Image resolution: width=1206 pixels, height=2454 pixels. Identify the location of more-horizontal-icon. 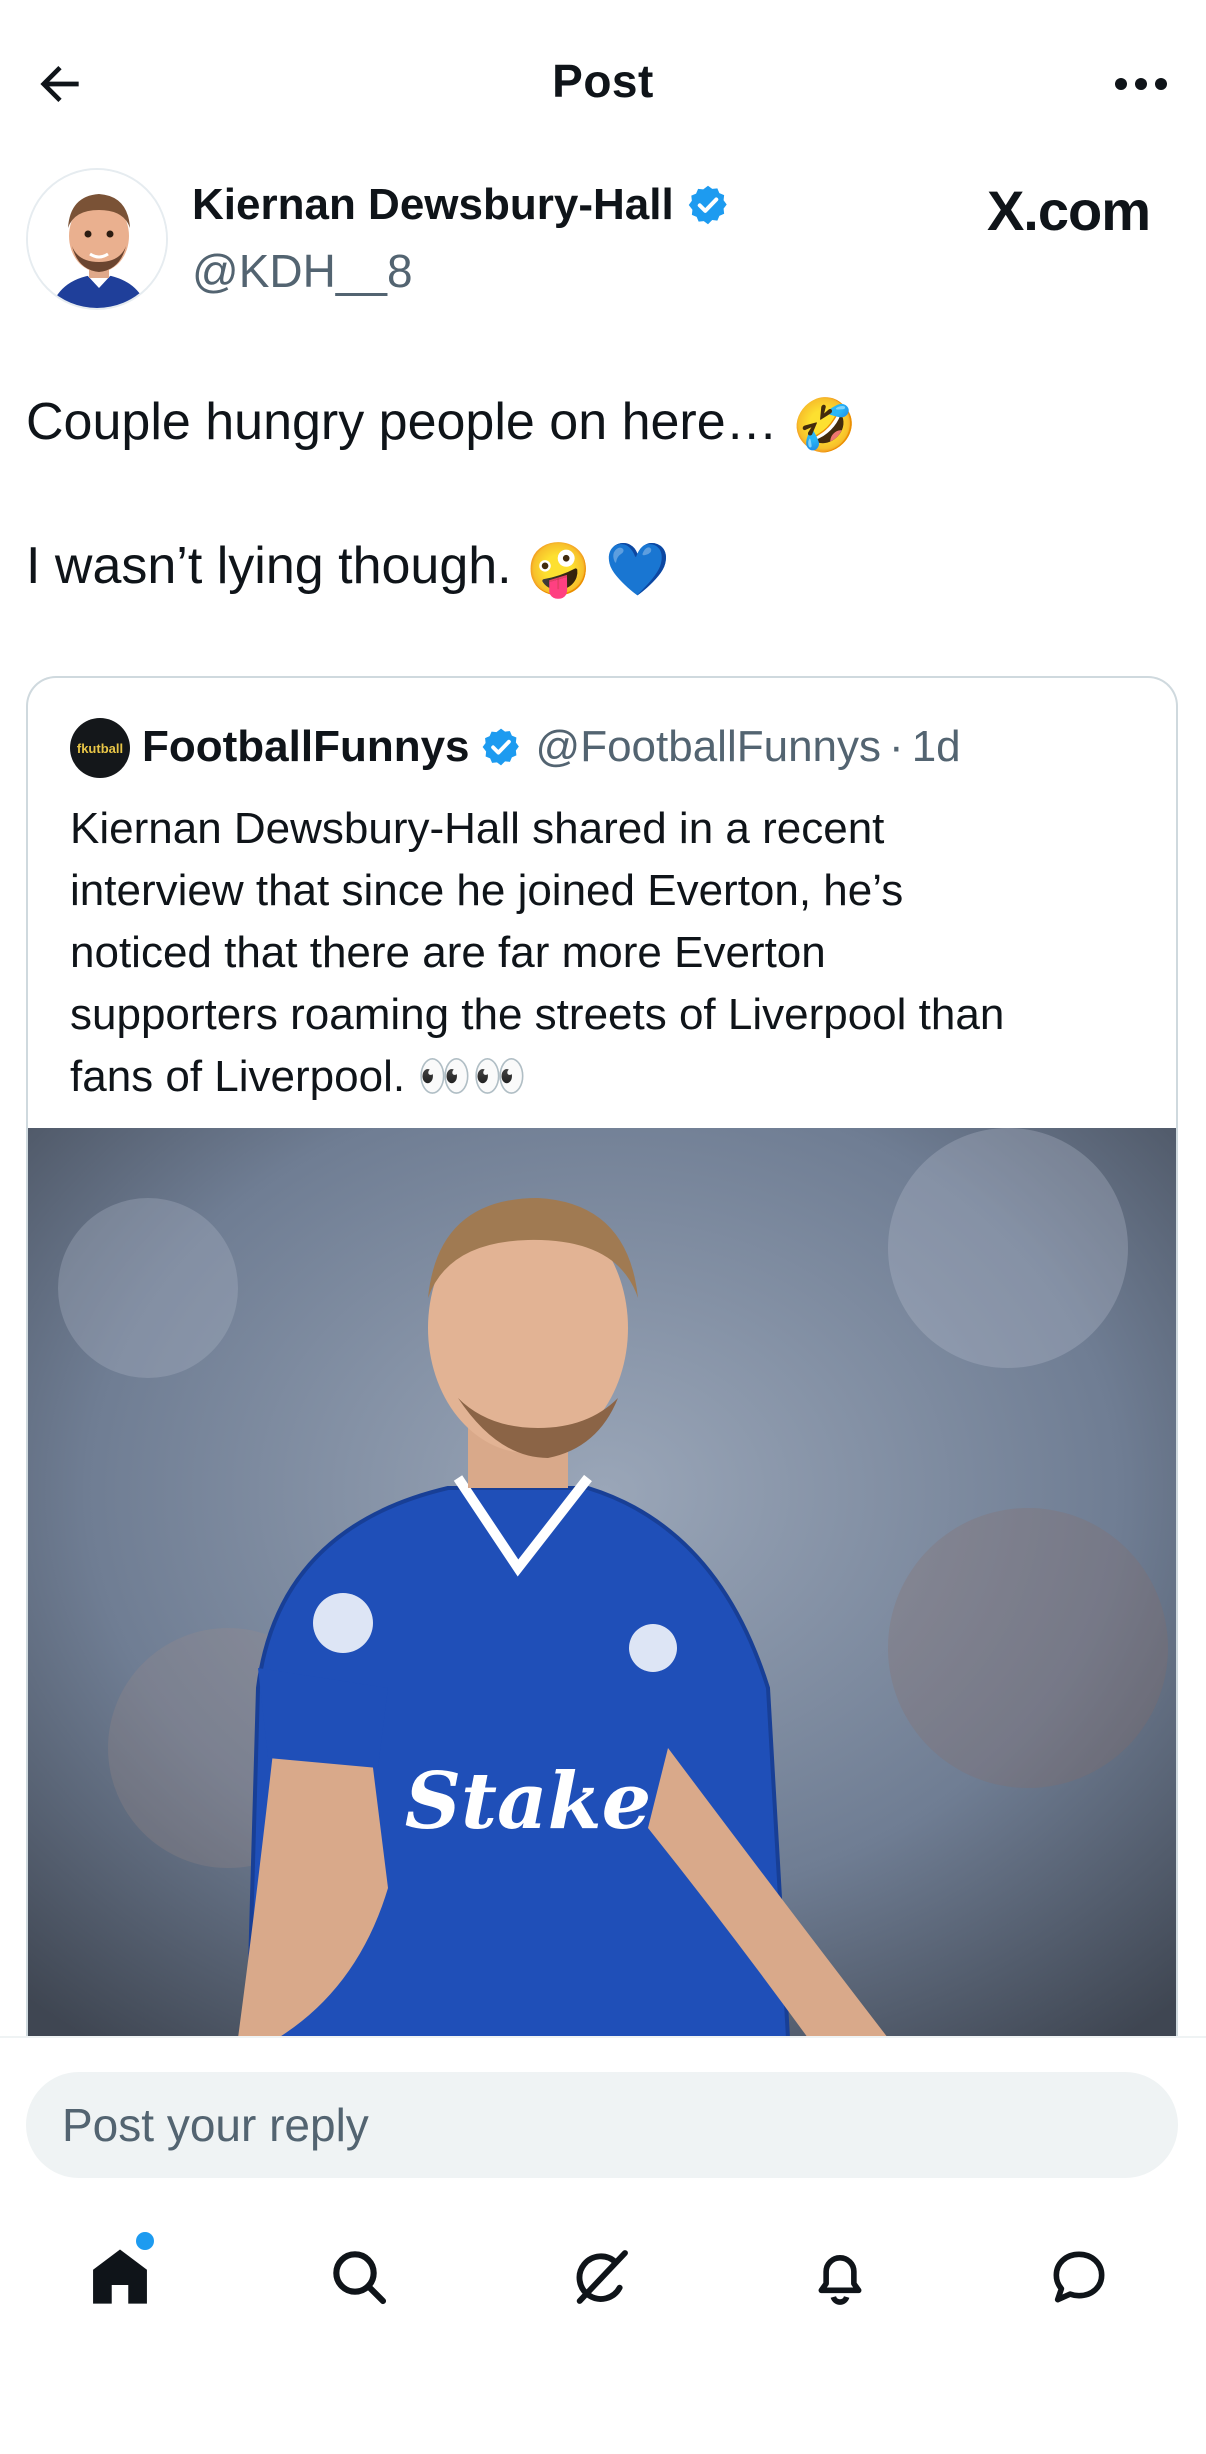
(1141, 84).